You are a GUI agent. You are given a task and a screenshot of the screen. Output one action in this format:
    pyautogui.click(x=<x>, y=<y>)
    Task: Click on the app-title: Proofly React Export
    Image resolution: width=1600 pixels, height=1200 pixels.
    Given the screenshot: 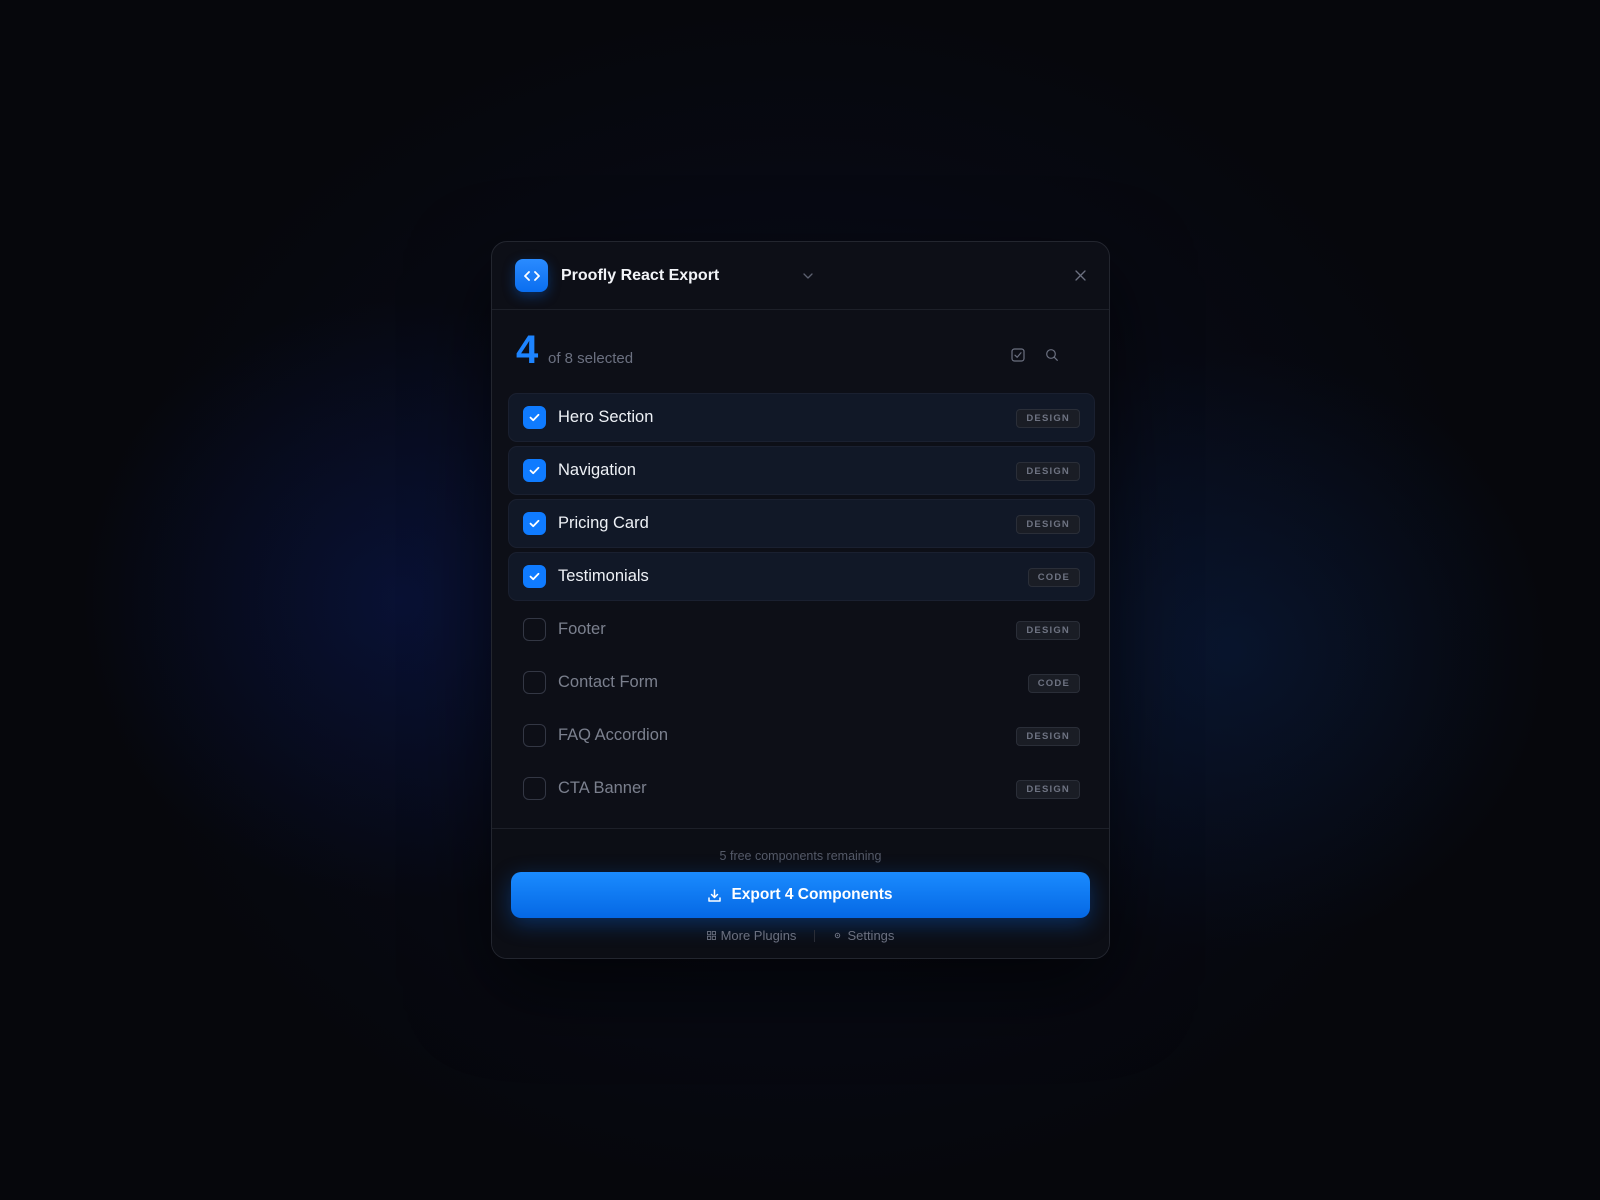 What is the action you would take?
    pyautogui.click(x=640, y=275)
    